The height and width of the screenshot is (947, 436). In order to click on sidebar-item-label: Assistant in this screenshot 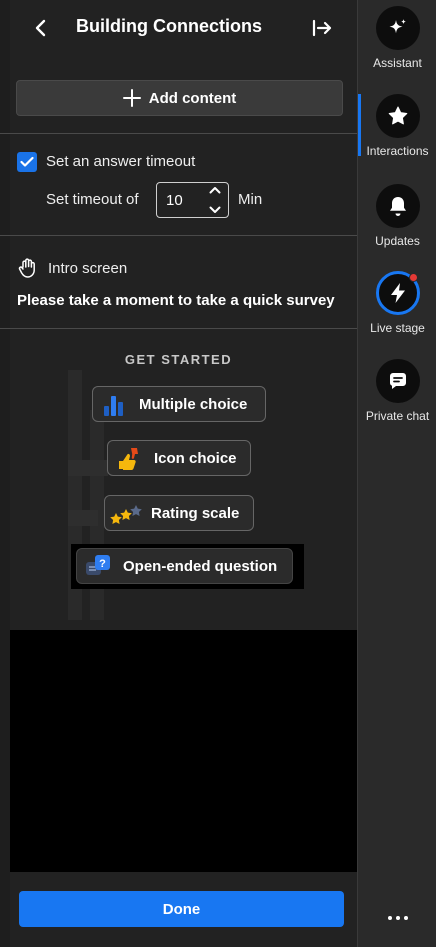, I will do `click(397, 63)`.